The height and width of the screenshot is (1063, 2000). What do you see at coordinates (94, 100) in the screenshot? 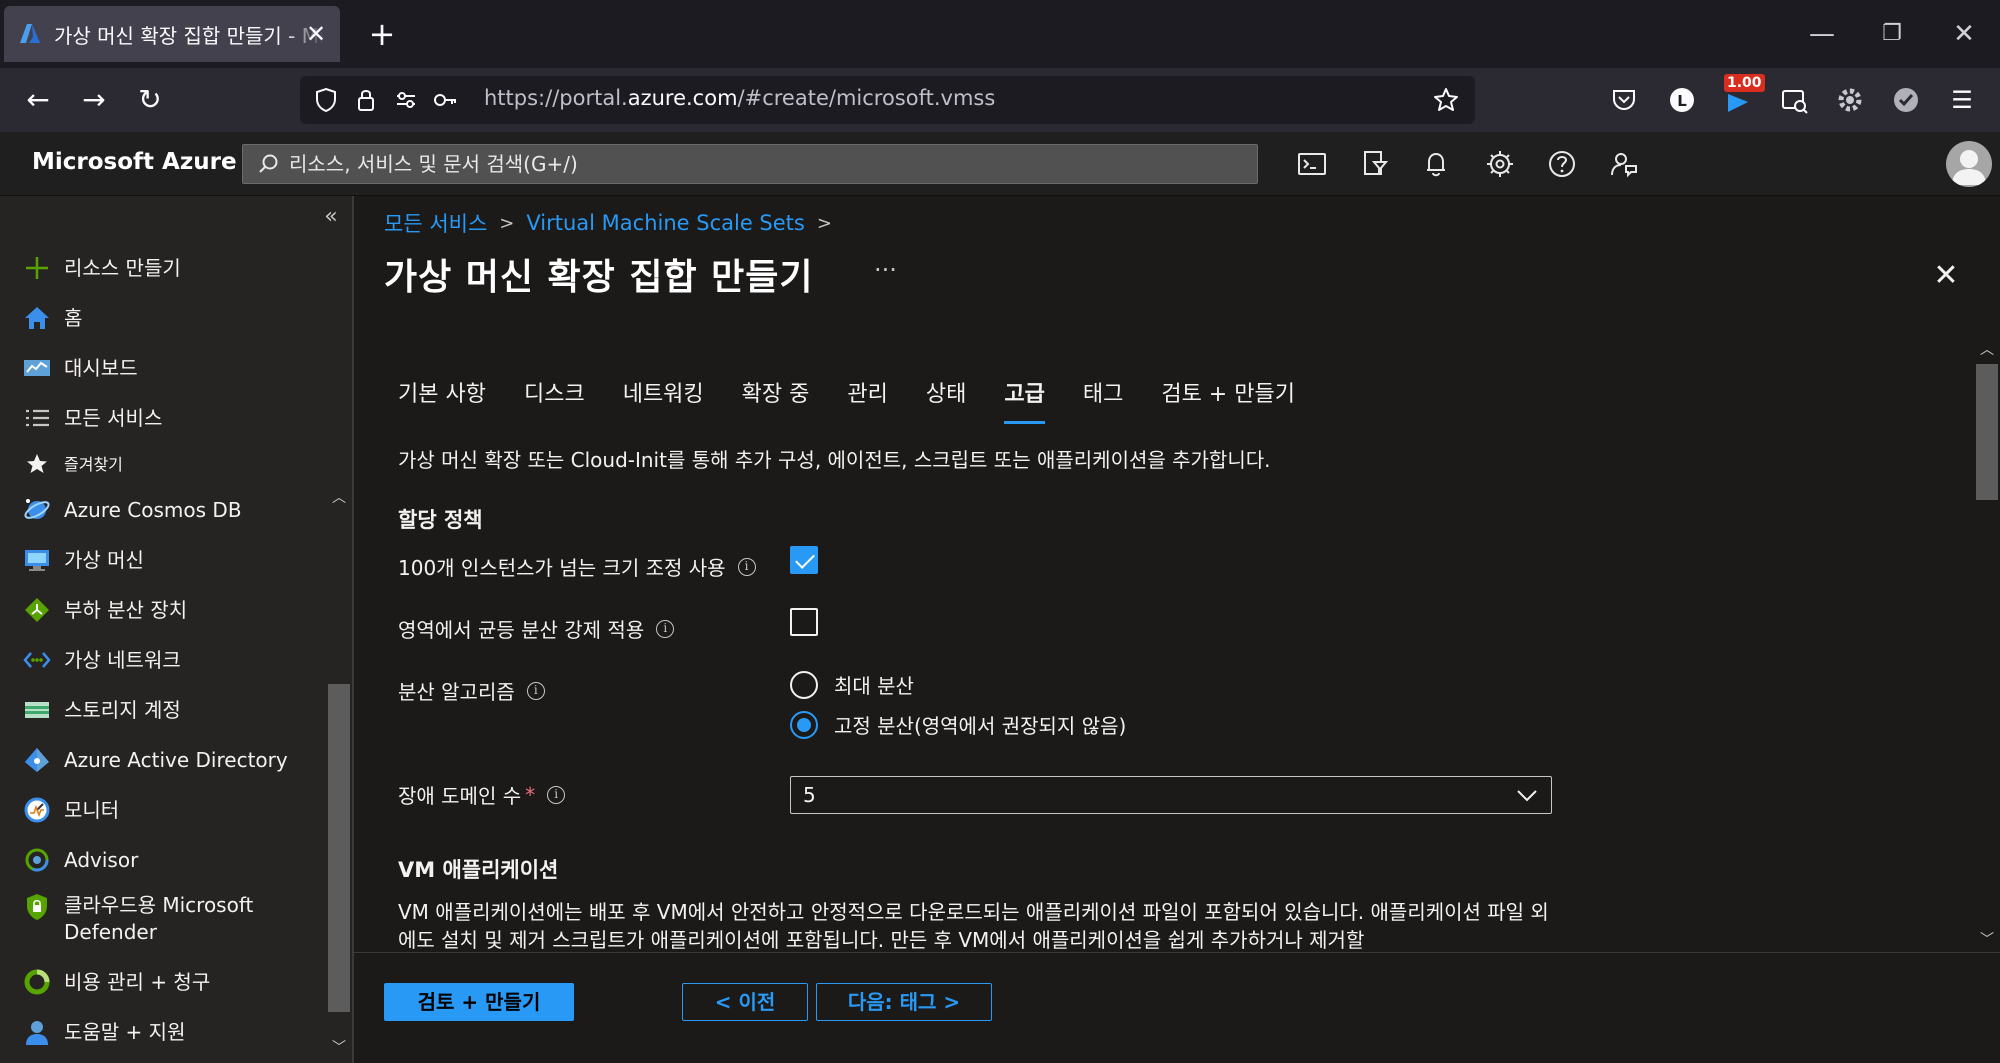
I see `forward-icon: →` at bounding box center [94, 100].